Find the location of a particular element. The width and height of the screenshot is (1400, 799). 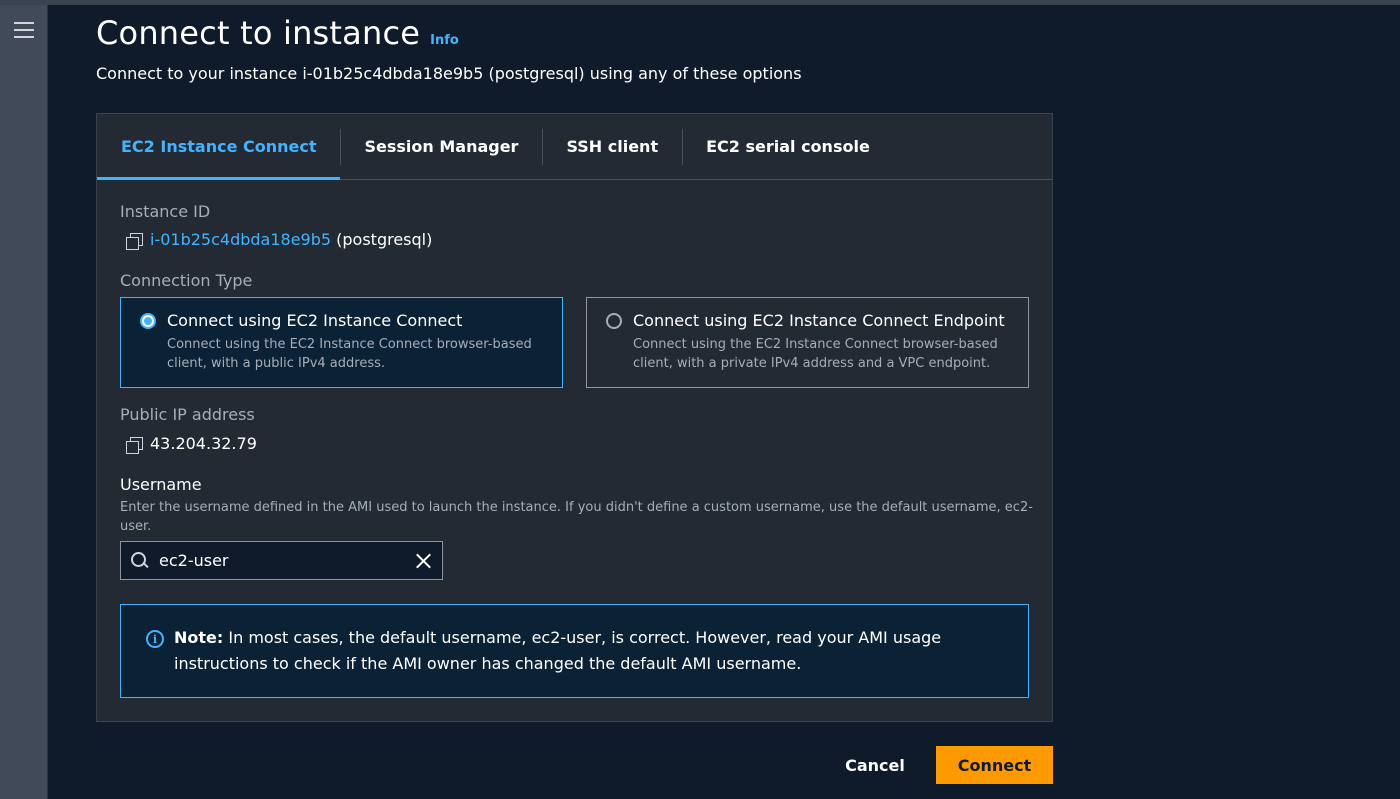

instance-id-label: Instance ID is located at coordinates (165, 211).